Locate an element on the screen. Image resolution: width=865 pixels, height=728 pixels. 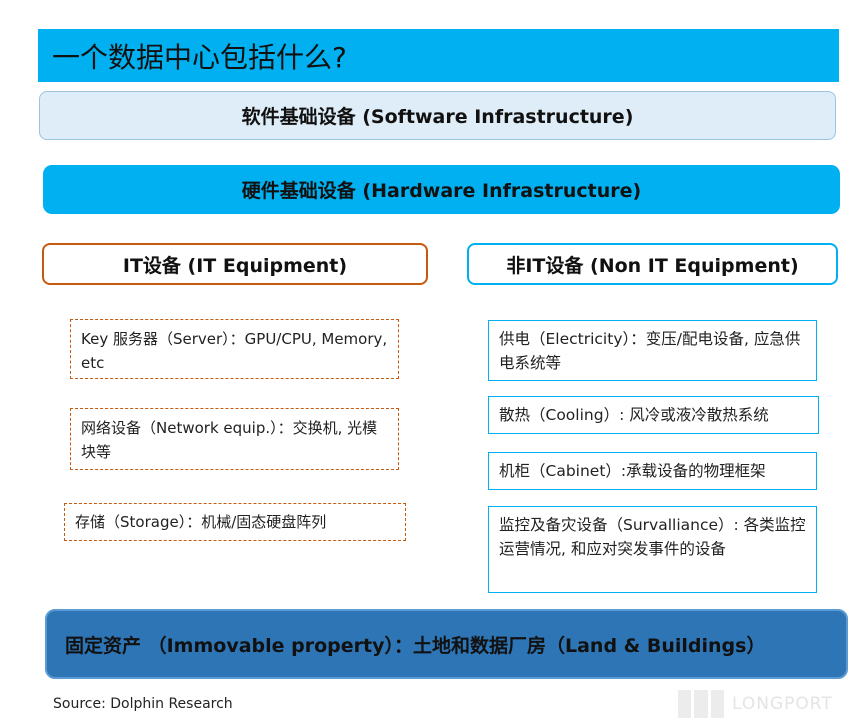
non-it-item-electricity: 供电（Electricity）：变压/配电设备, 应急供电系统等 is located at coordinates (652, 350).